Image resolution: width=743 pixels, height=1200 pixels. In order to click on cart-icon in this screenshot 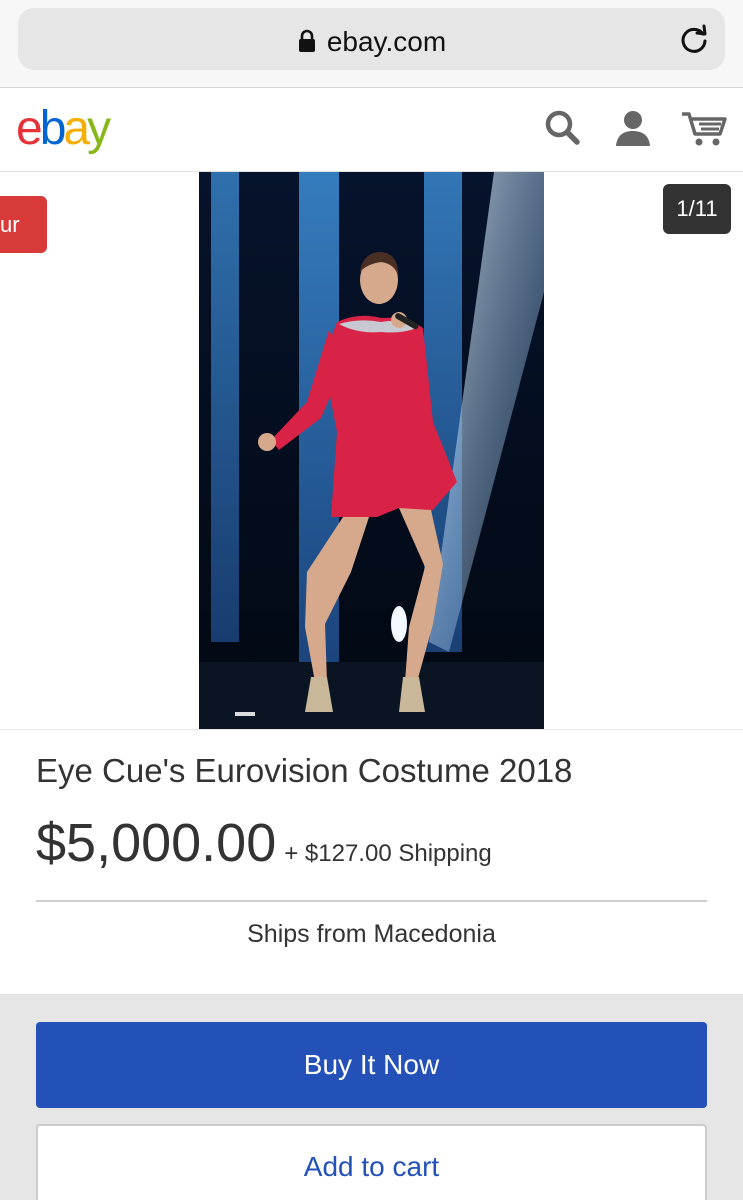, I will do `click(704, 128)`.